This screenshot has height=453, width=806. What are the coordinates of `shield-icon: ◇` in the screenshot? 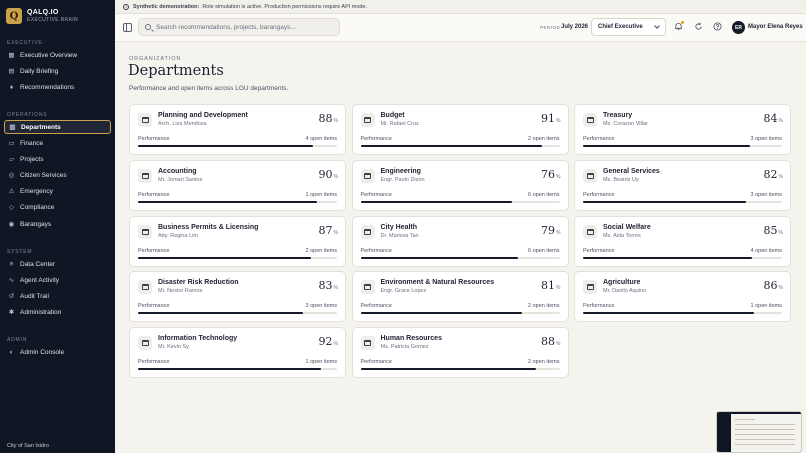 It's located at (11, 208).